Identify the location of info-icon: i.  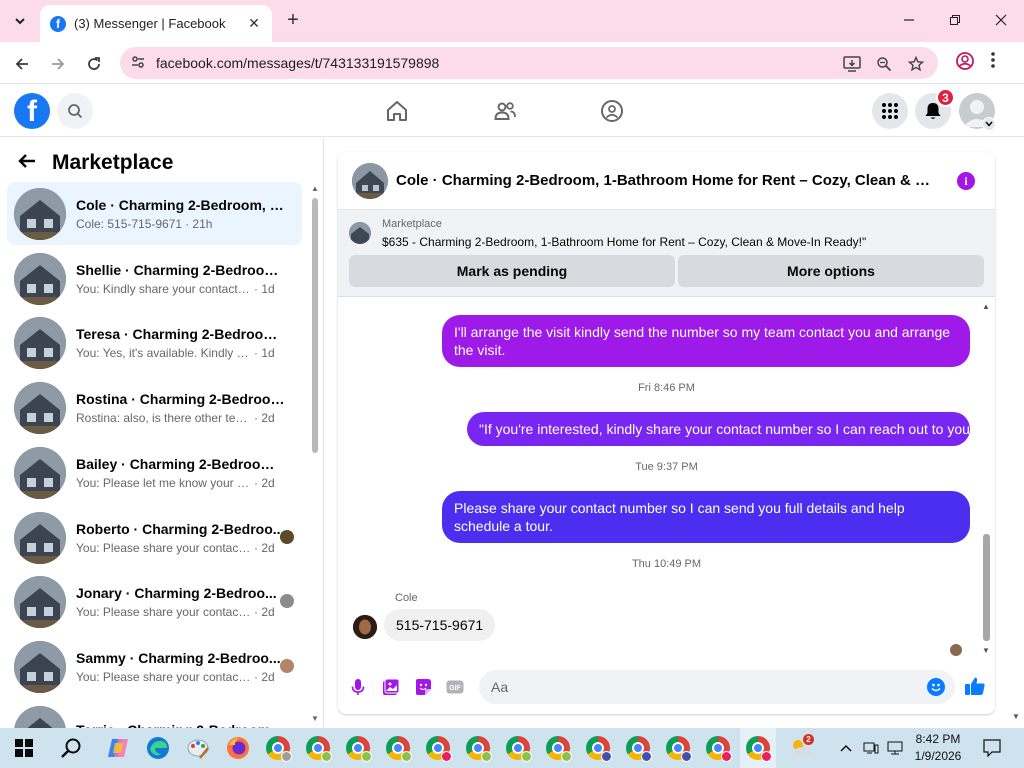
(966, 181).